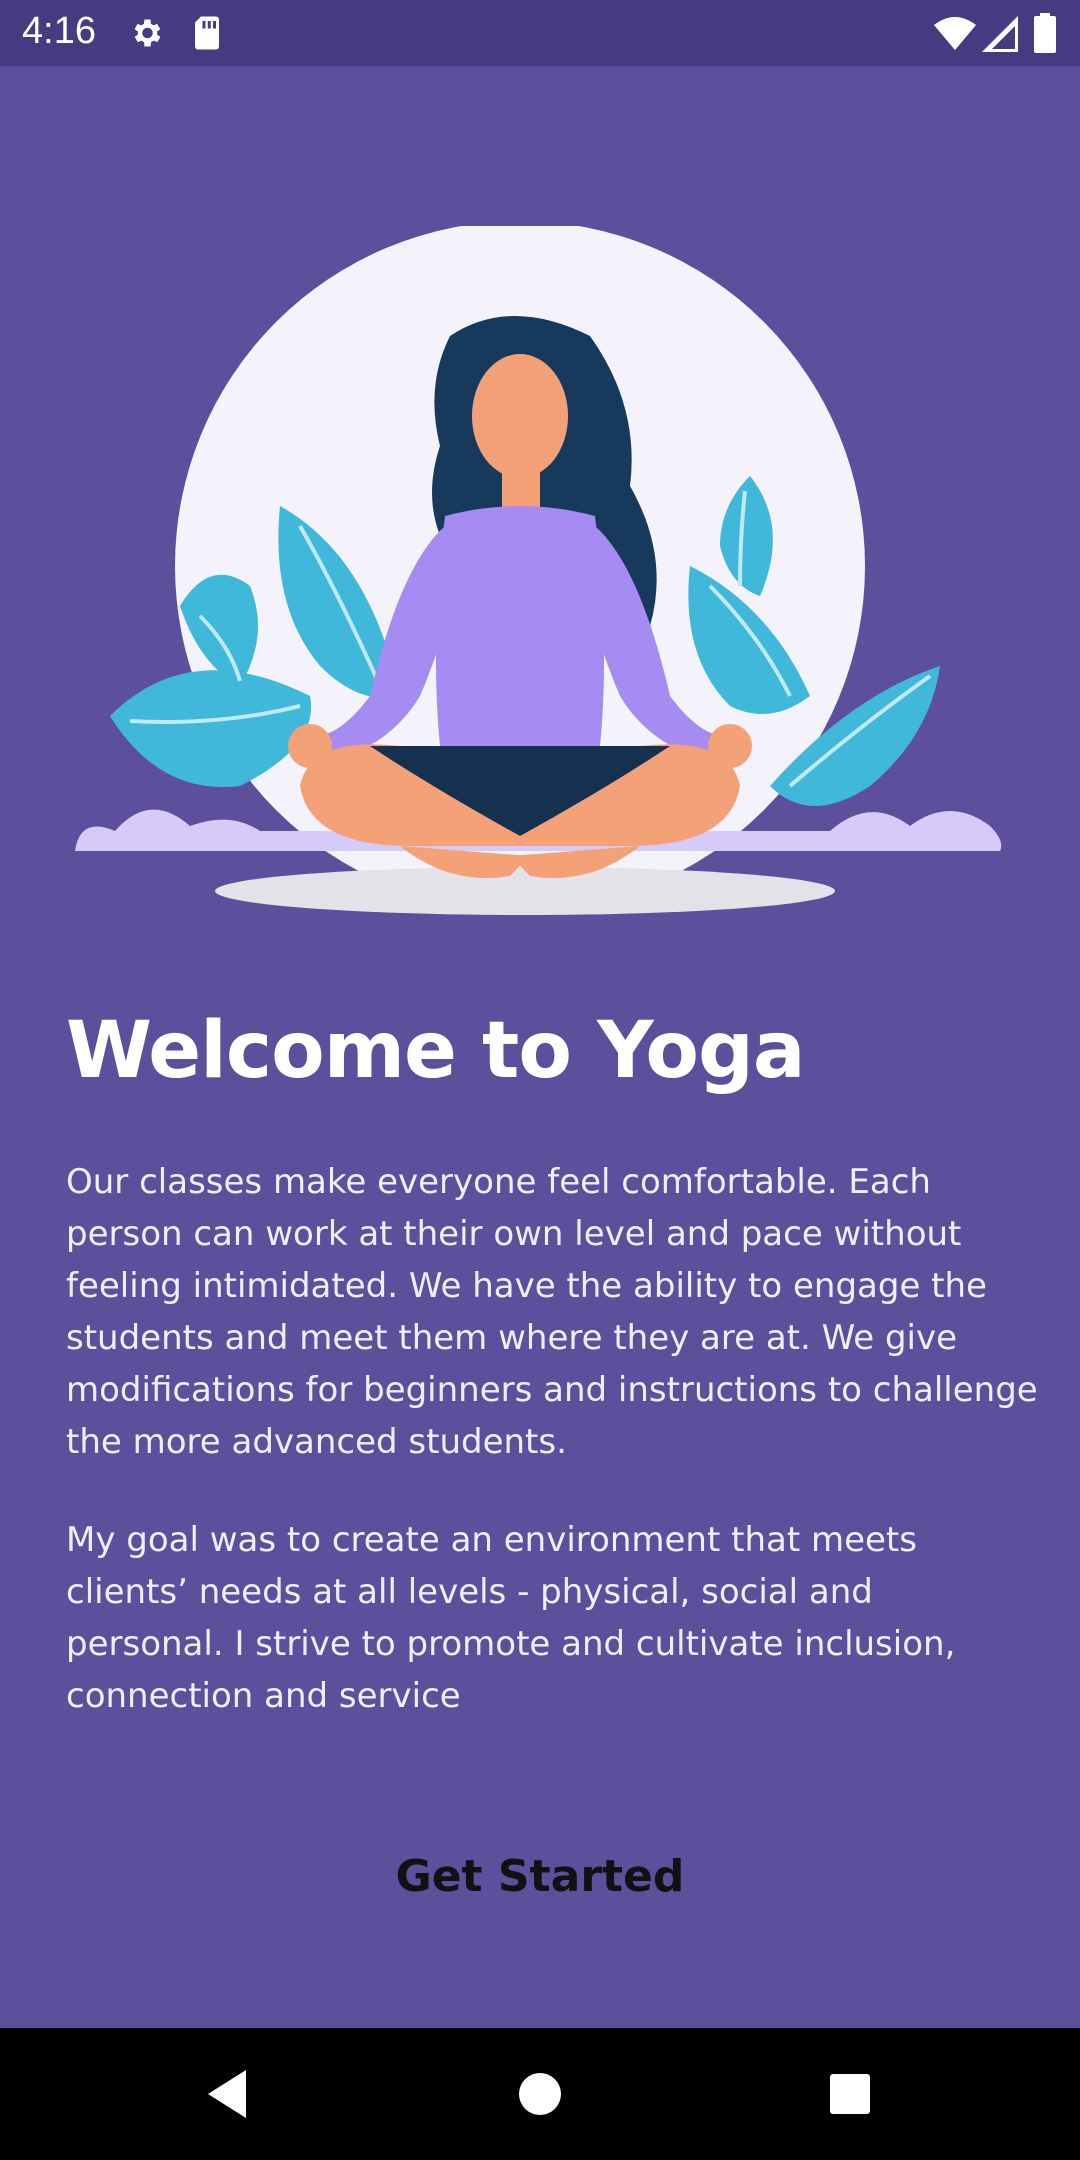 The image size is (1080, 2160). What do you see at coordinates (955, 36) in the screenshot?
I see `wifi-icon` at bounding box center [955, 36].